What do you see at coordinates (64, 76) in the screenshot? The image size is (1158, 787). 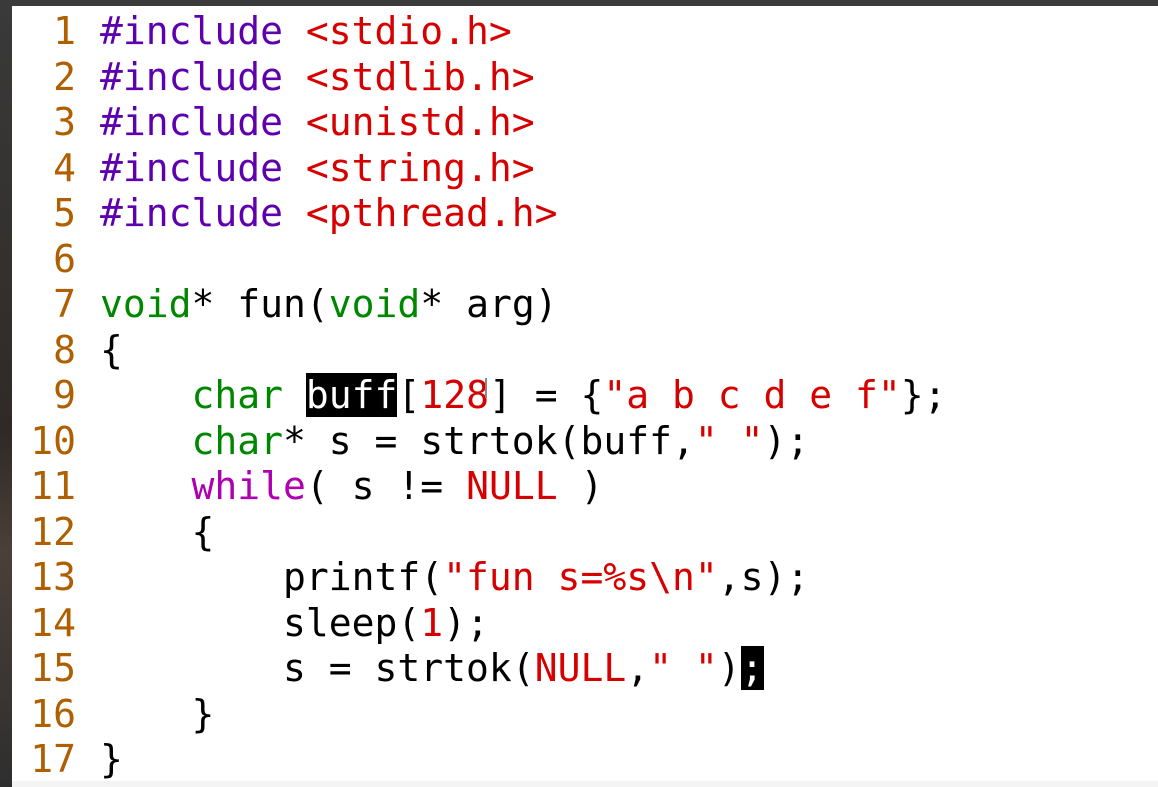 I see `line-number: 2` at bounding box center [64, 76].